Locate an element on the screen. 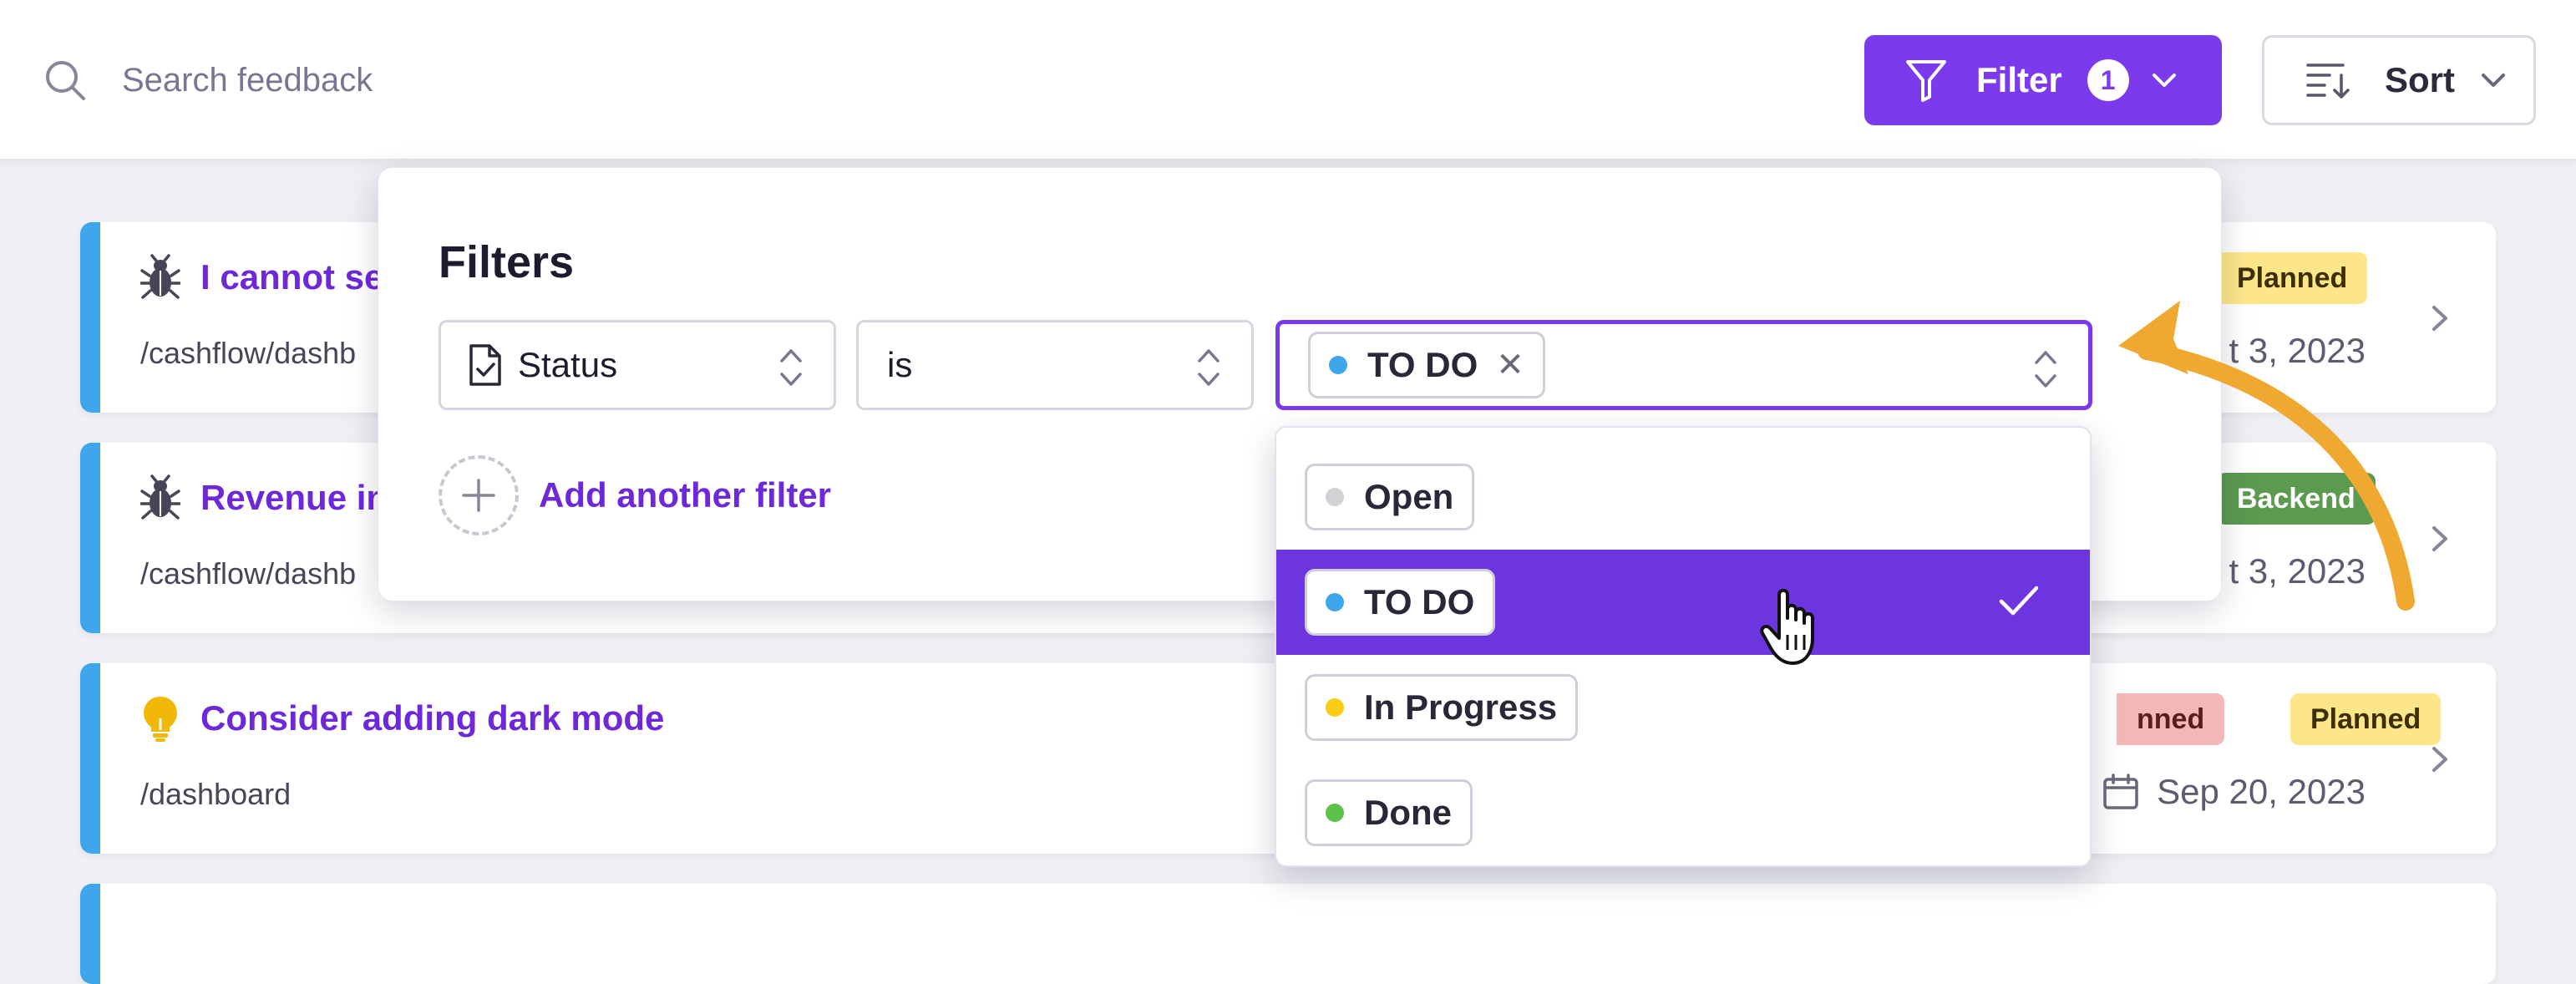 The height and width of the screenshot is (984, 2576). status-chip: Done is located at coordinates (1389, 812).